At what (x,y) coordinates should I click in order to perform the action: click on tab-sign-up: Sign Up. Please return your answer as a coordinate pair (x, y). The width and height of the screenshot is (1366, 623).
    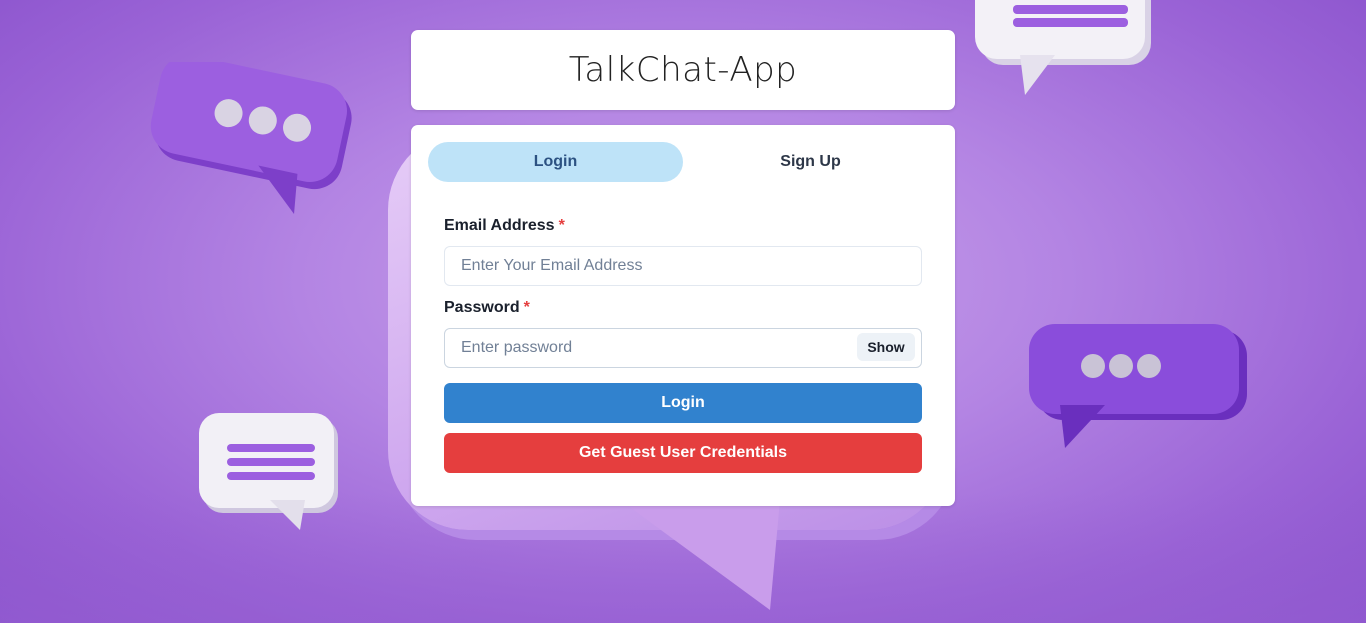
    Looking at the image, I should click on (810, 162).